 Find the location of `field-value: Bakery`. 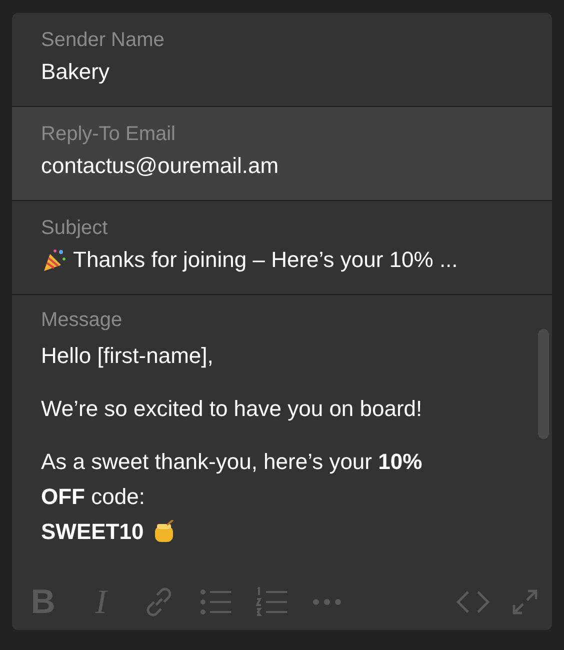

field-value: Bakery is located at coordinates (75, 72).